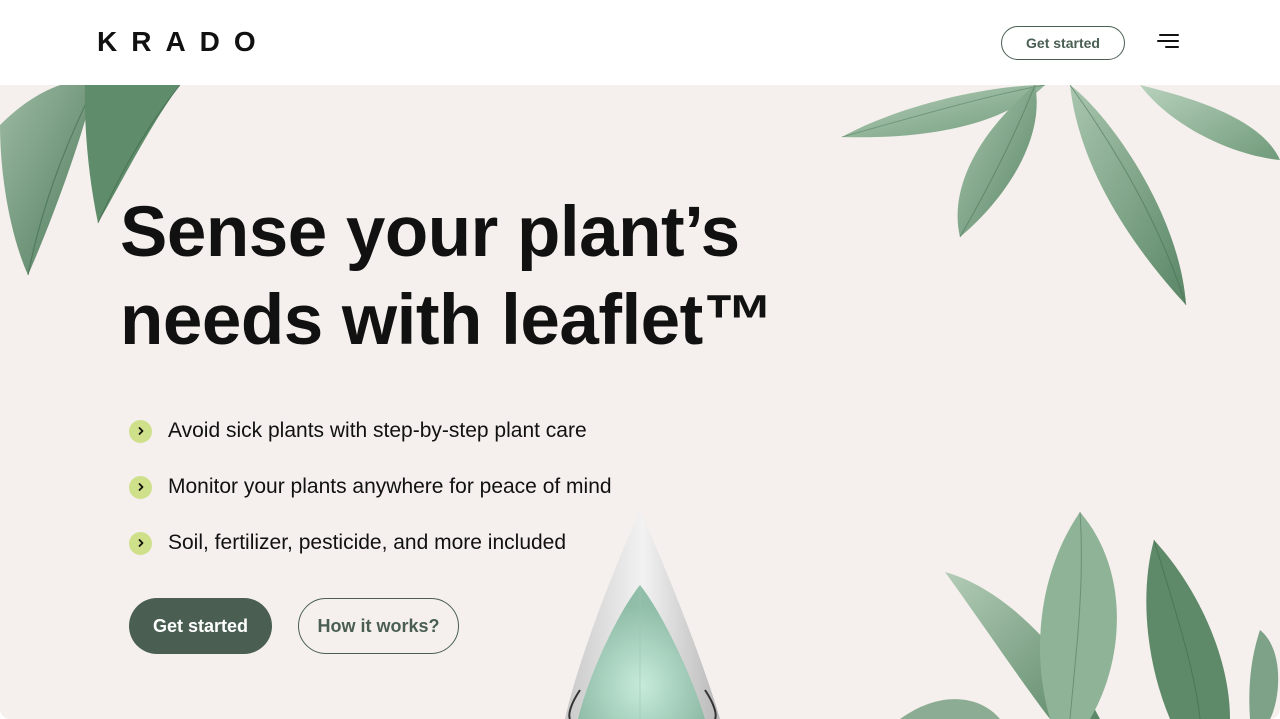 The image size is (1280, 719). Describe the element at coordinates (430, 232) in the screenshot. I see `hero-headline-line-1: Sense your plant’s` at that location.